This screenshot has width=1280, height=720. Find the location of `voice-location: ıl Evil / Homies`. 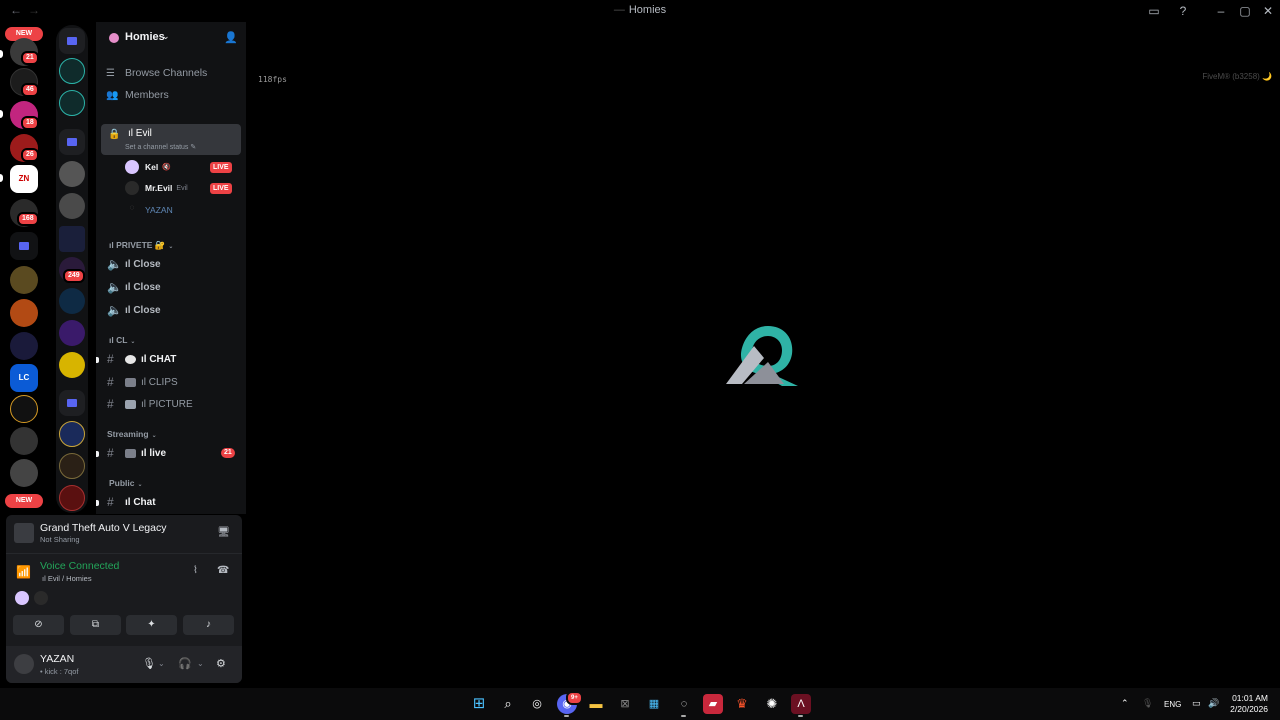

voice-location: ıl Evil / Homies is located at coordinates (67, 578).